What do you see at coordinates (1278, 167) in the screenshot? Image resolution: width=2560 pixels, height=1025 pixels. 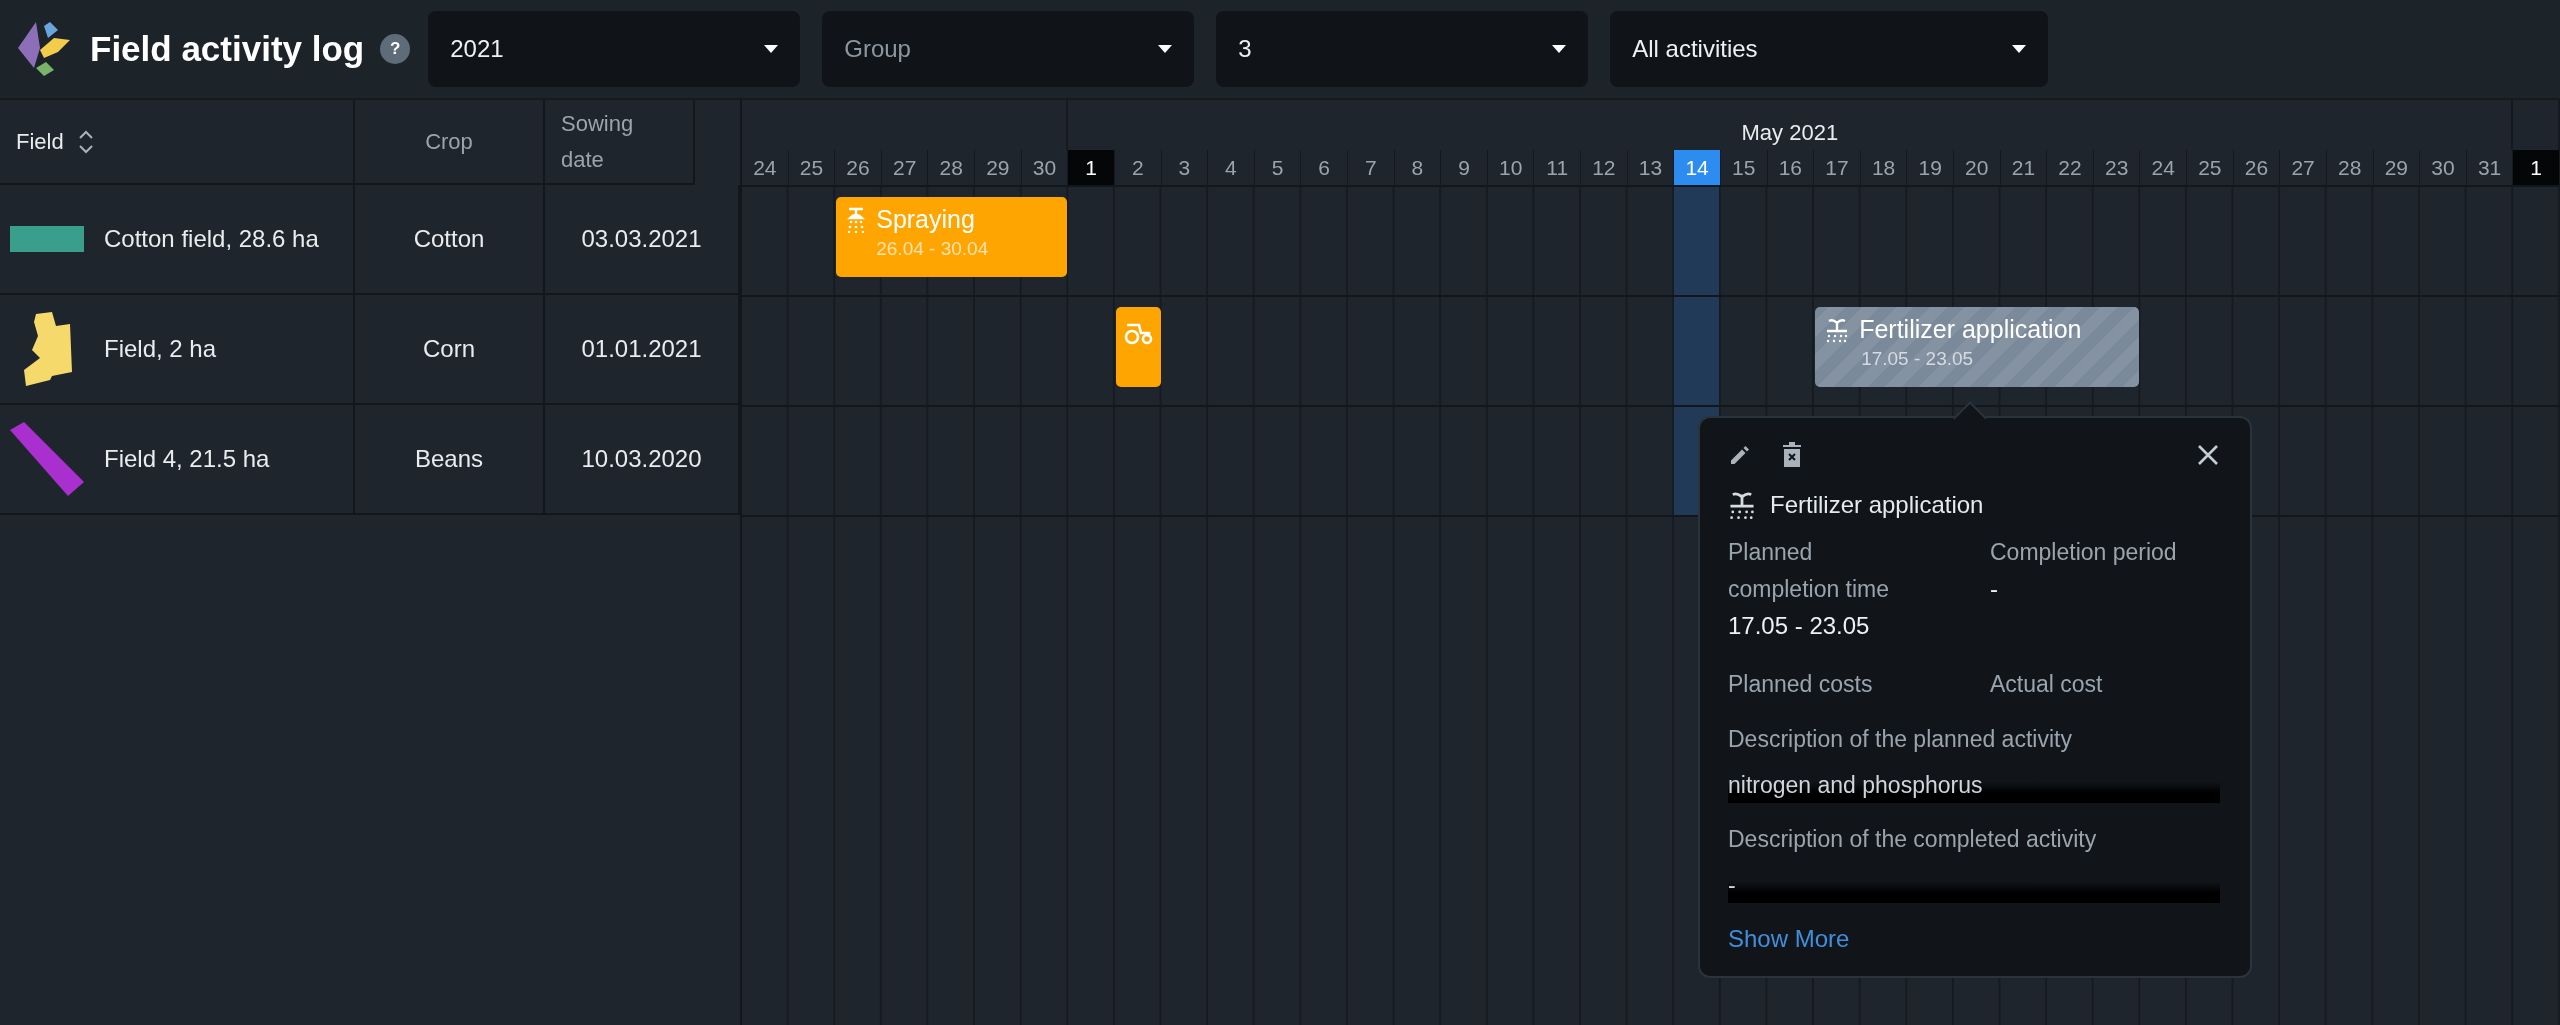 I see `day-label: 5` at bounding box center [1278, 167].